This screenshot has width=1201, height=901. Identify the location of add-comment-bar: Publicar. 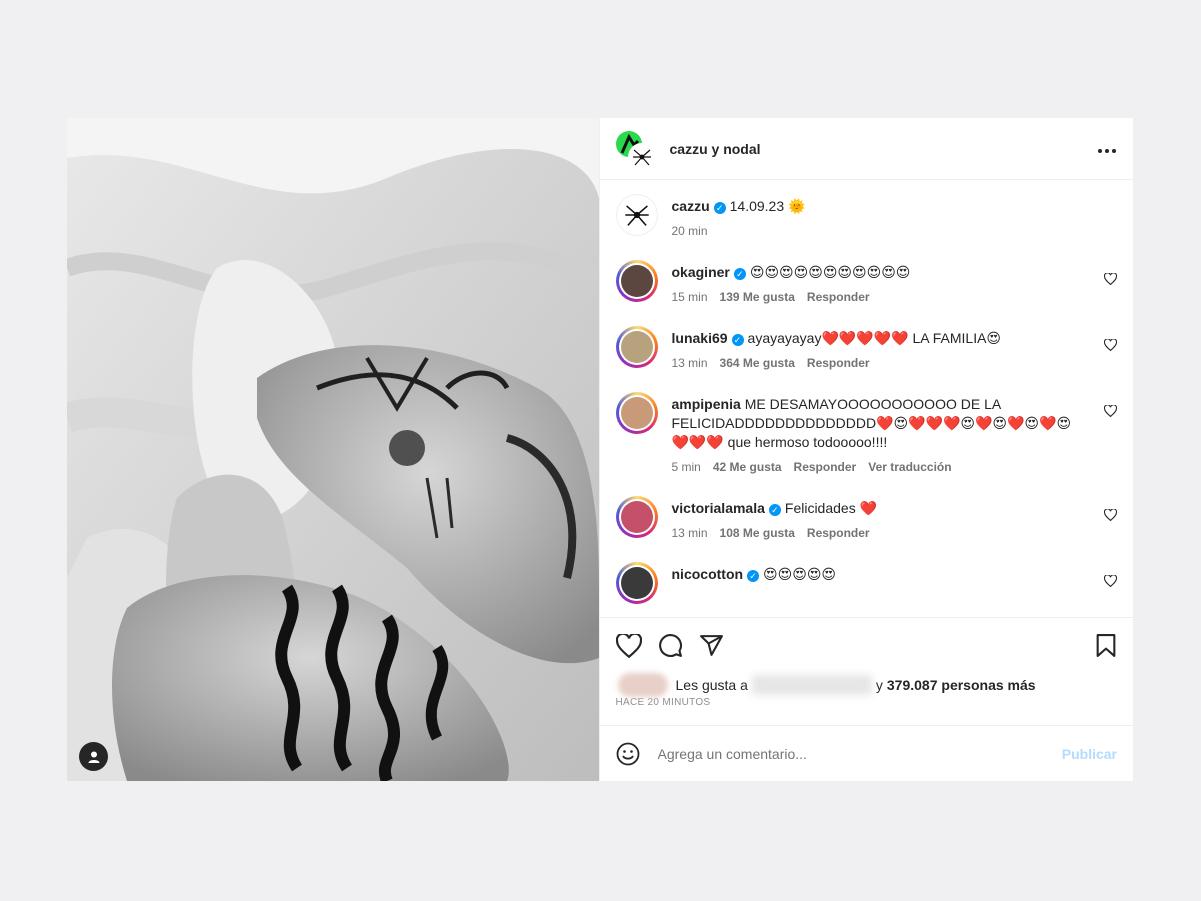
(866, 753).